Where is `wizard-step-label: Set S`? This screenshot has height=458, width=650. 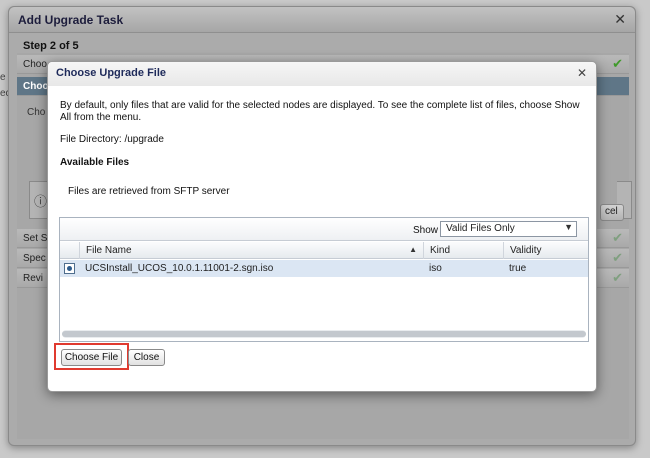 wizard-step-label: Set S is located at coordinates (35, 238).